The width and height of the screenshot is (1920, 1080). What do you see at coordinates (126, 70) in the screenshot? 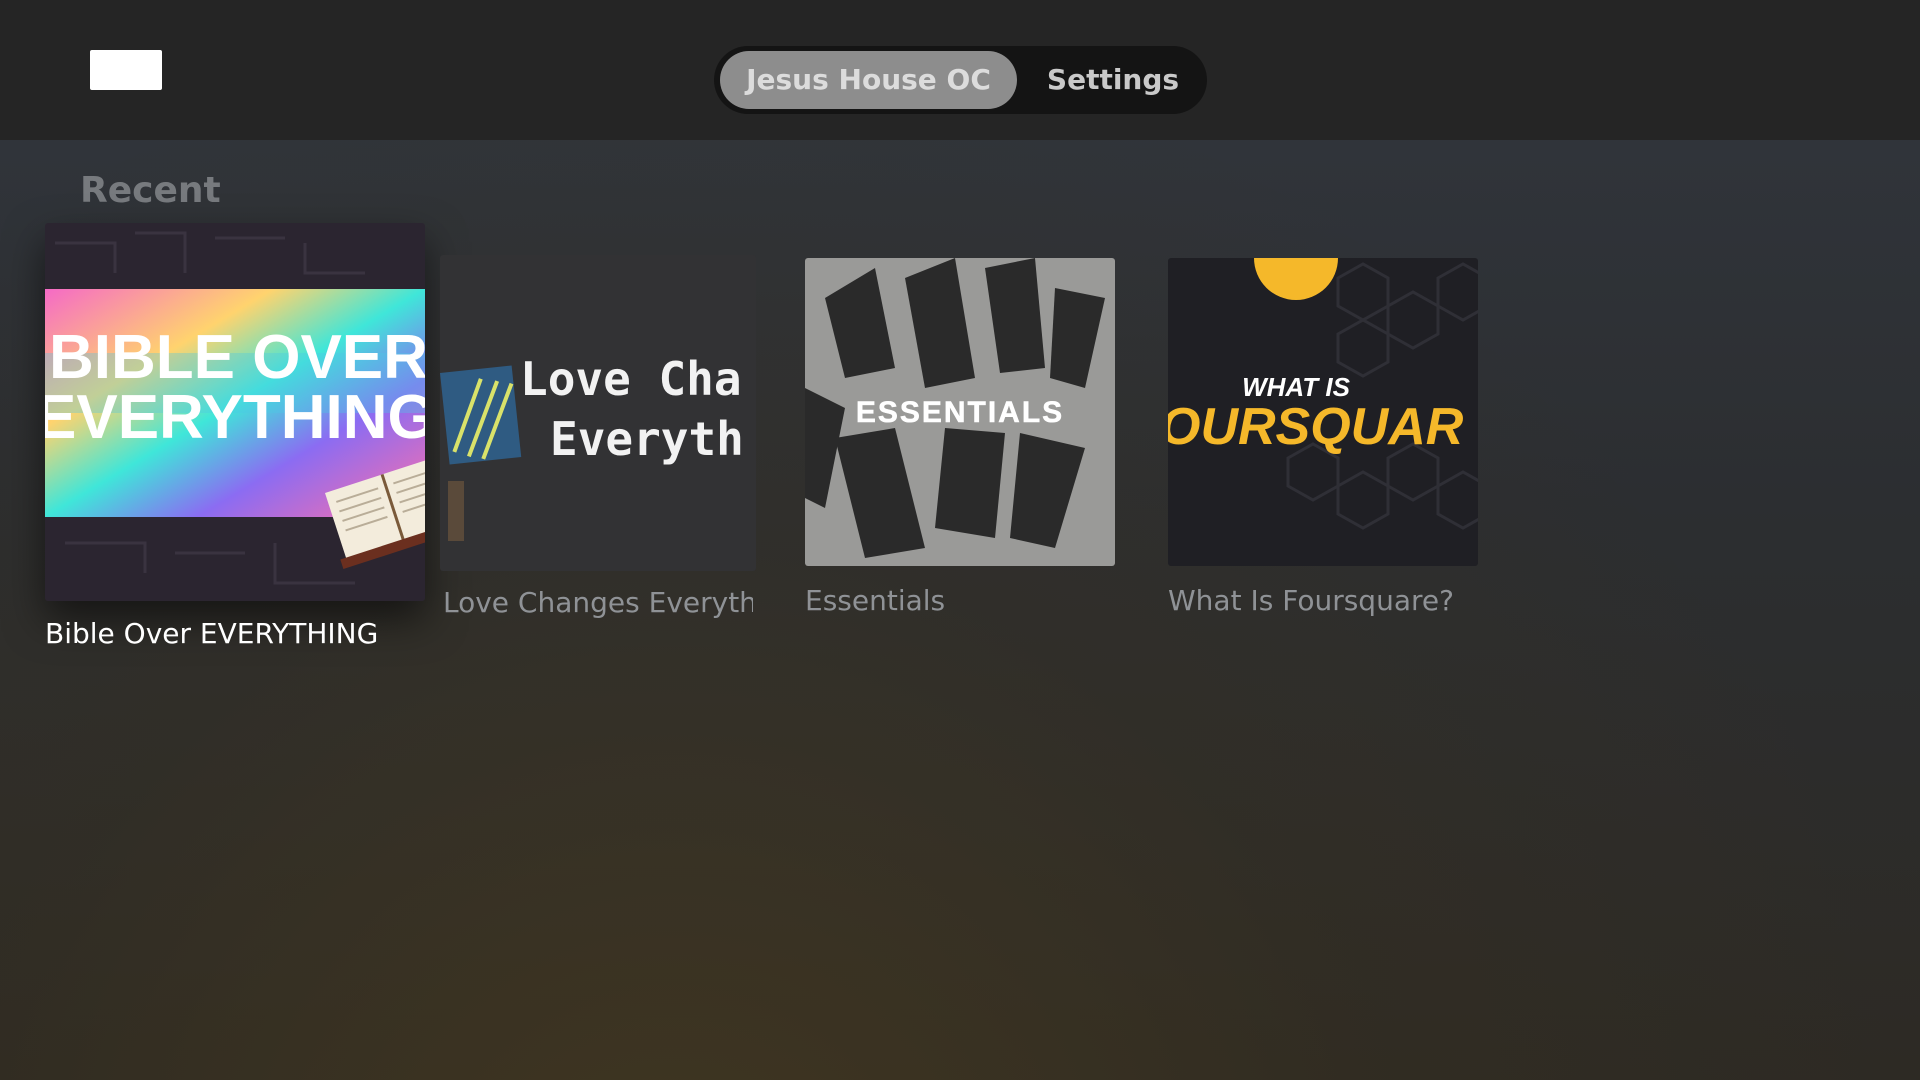
I see `app-logo` at bounding box center [126, 70].